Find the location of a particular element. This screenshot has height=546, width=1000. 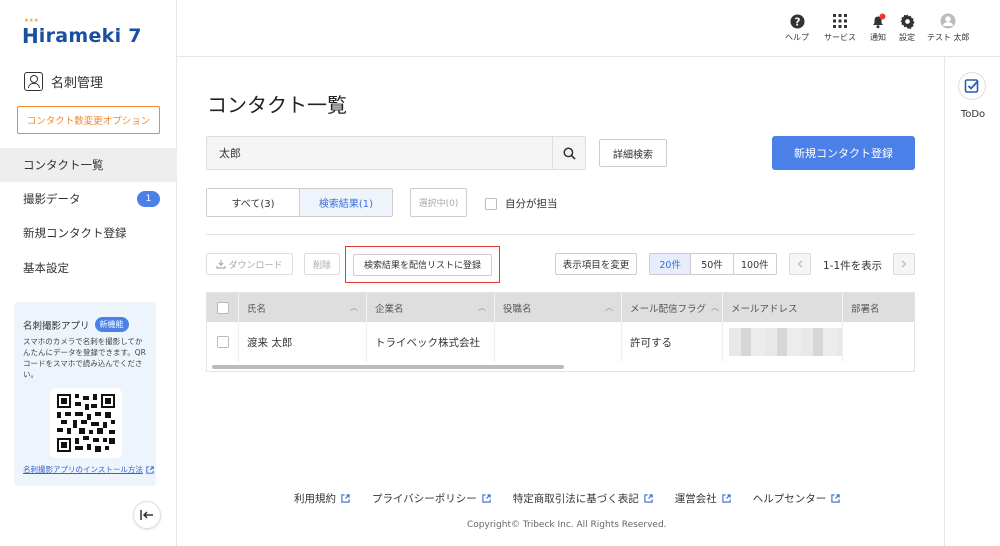

prev-page-button is located at coordinates (800, 264).